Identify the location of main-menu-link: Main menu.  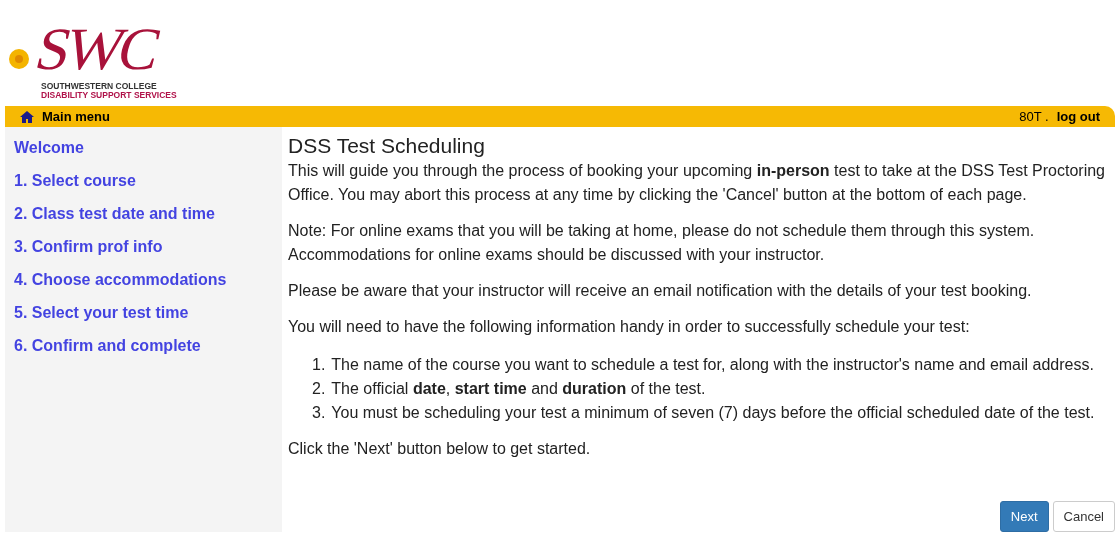
(76, 116).